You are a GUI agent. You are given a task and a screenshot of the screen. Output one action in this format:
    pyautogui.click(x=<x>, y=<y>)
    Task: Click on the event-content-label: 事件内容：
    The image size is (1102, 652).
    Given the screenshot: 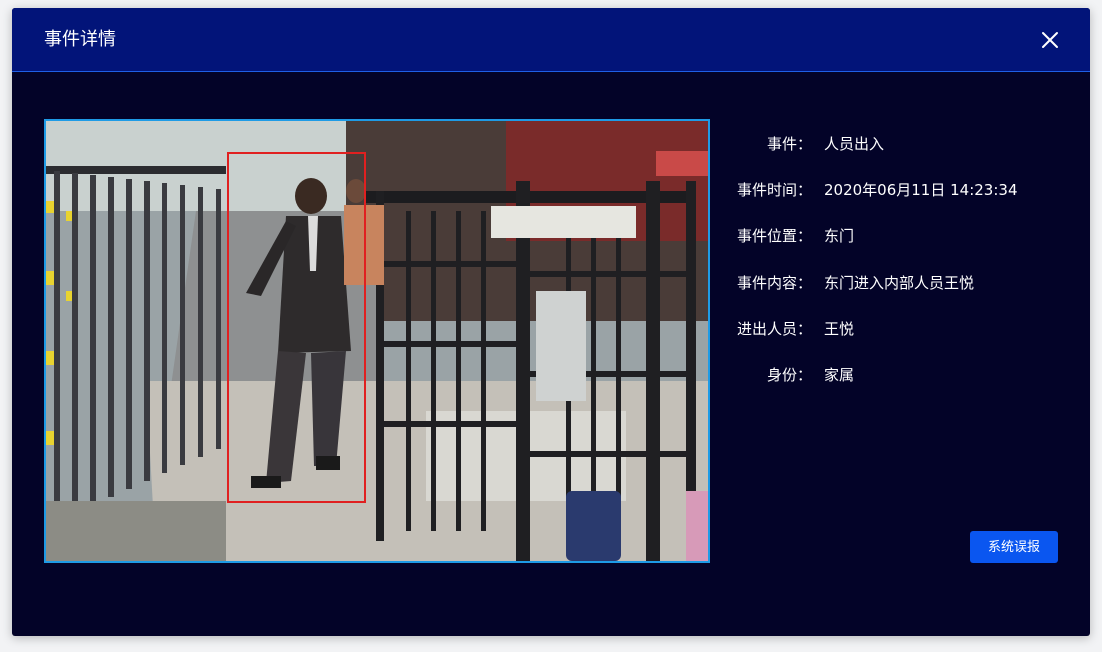 What is the action you would take?
    pyautogui.click(x=774, y=282)
    